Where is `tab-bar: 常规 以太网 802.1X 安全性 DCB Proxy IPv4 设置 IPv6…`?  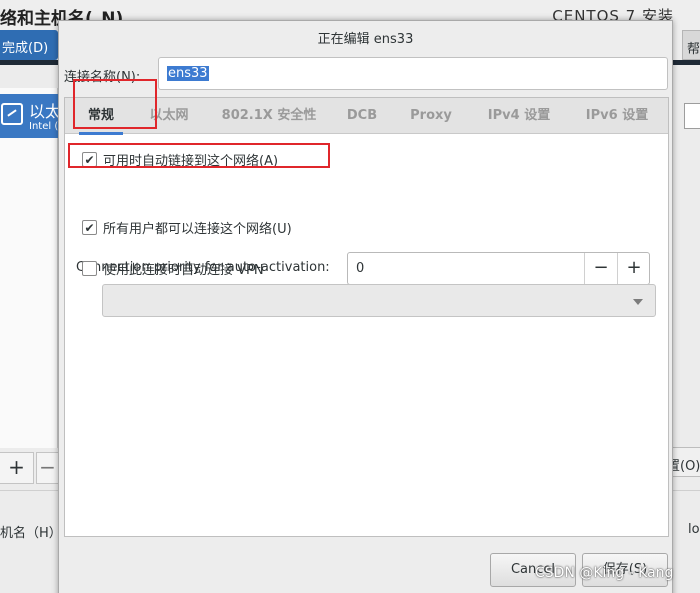 tab-bar: 常规 以太网 802.1X 安全性 DCB Proxy IPv4 设置 IPv6… is located at coordinates (366, 116).